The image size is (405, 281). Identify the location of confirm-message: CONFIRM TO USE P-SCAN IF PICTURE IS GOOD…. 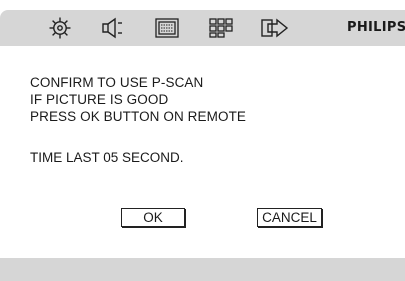
(138, 99).